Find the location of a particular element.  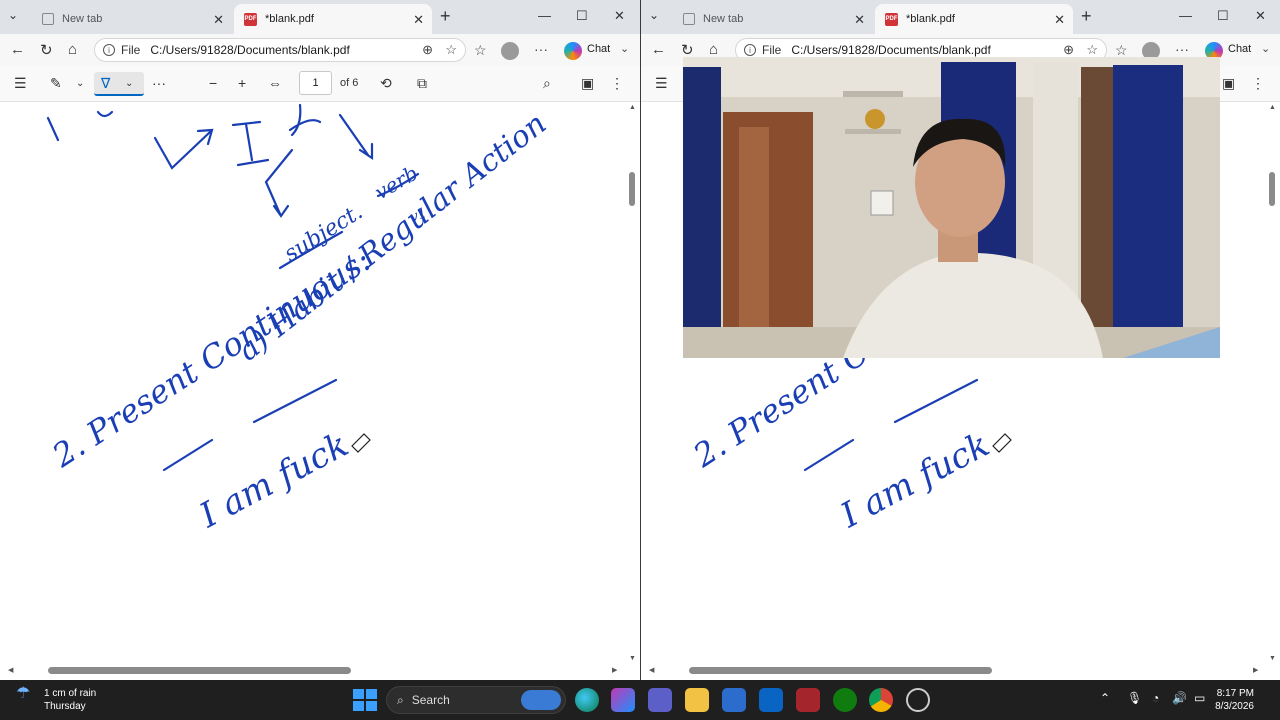

avatar is located at coordinates (510, 51).